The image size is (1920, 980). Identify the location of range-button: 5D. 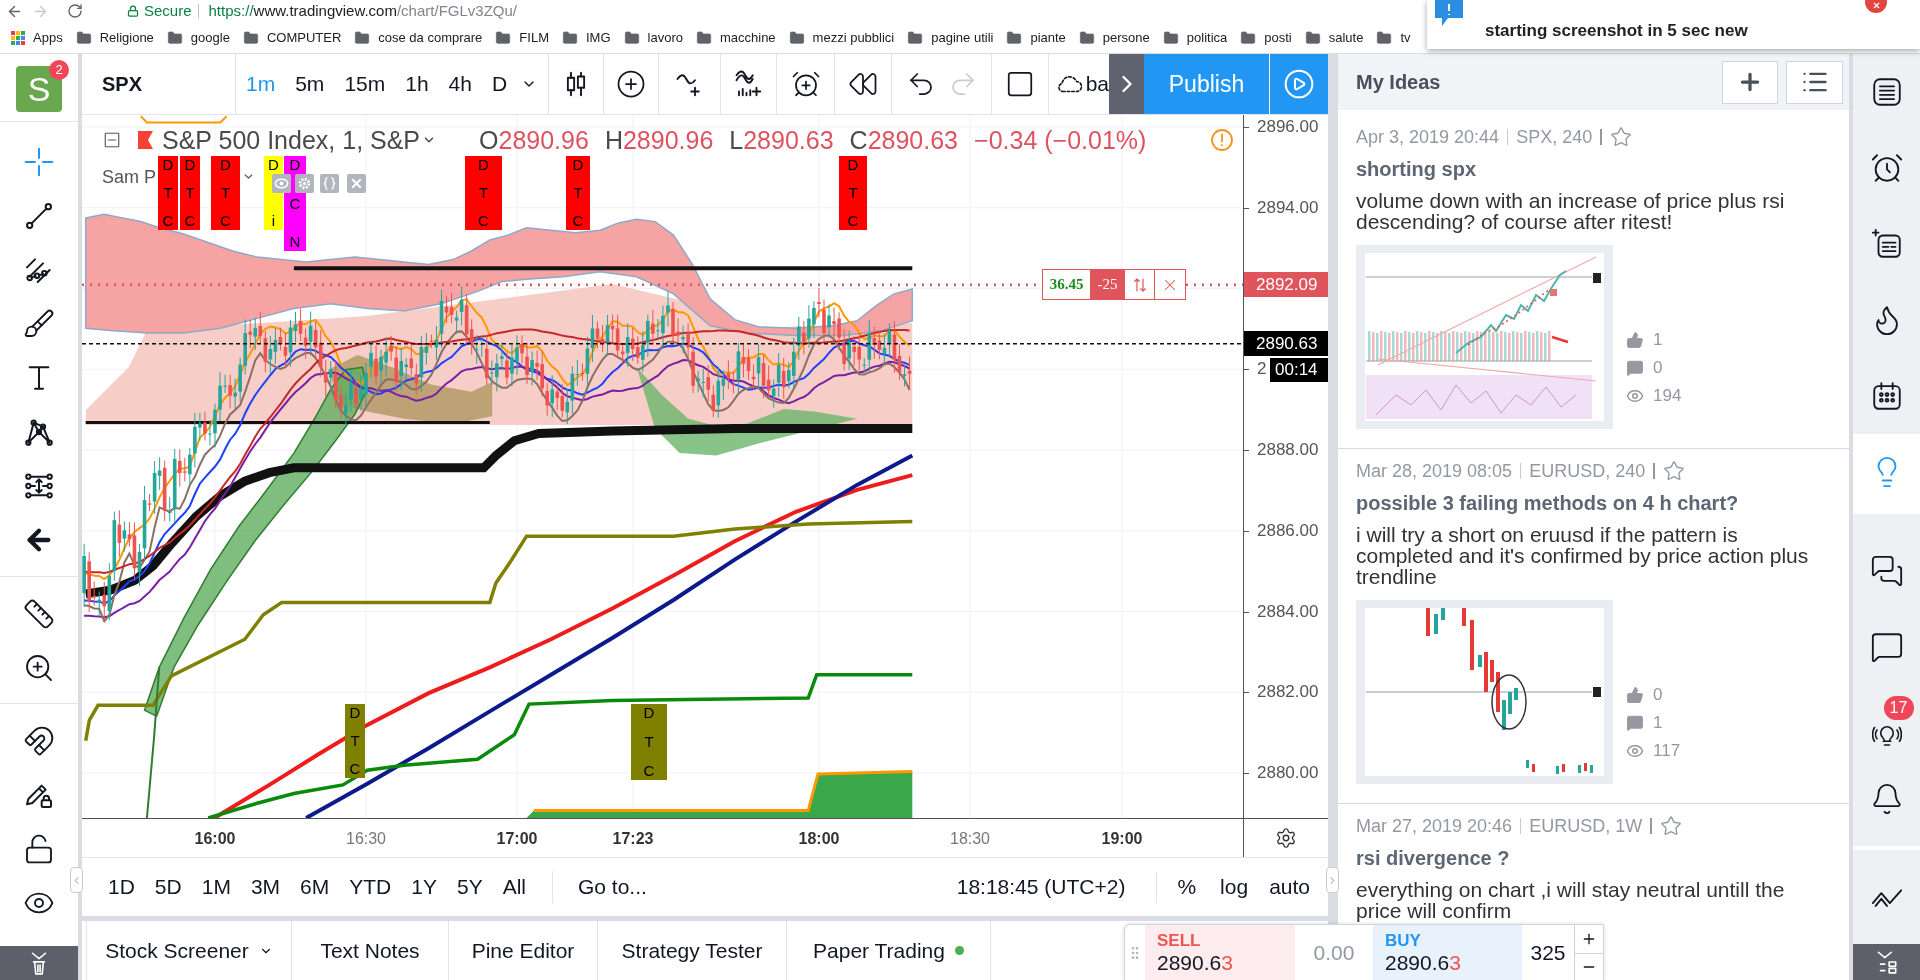
(168, 887).